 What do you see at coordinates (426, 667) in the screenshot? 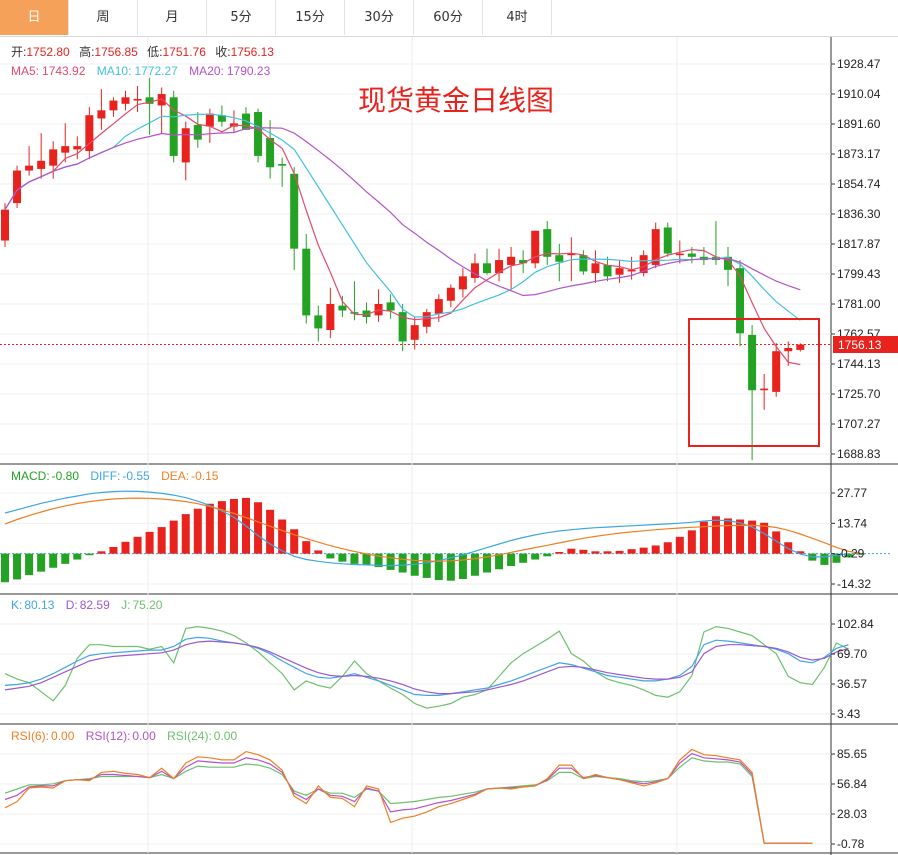
I see `d-line` at bounding box center [426, 667].